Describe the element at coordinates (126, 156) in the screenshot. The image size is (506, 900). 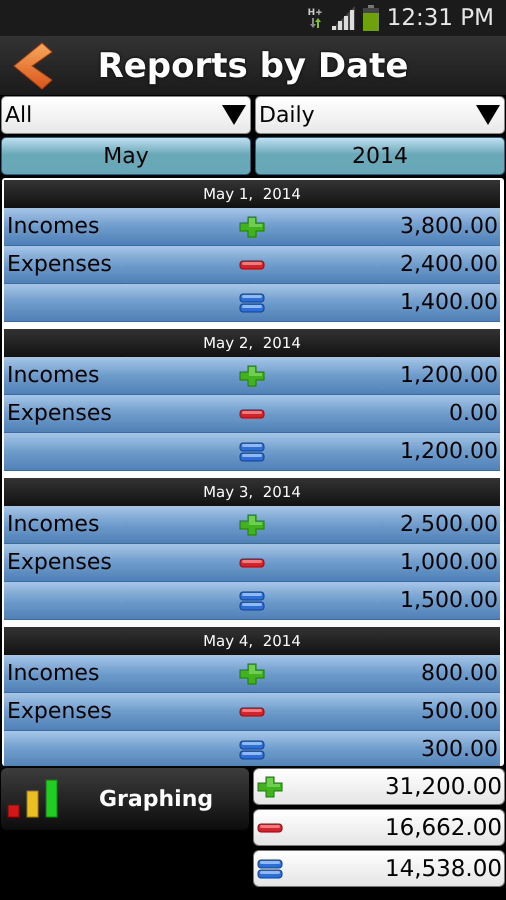
I see `period-button: May` at that location.